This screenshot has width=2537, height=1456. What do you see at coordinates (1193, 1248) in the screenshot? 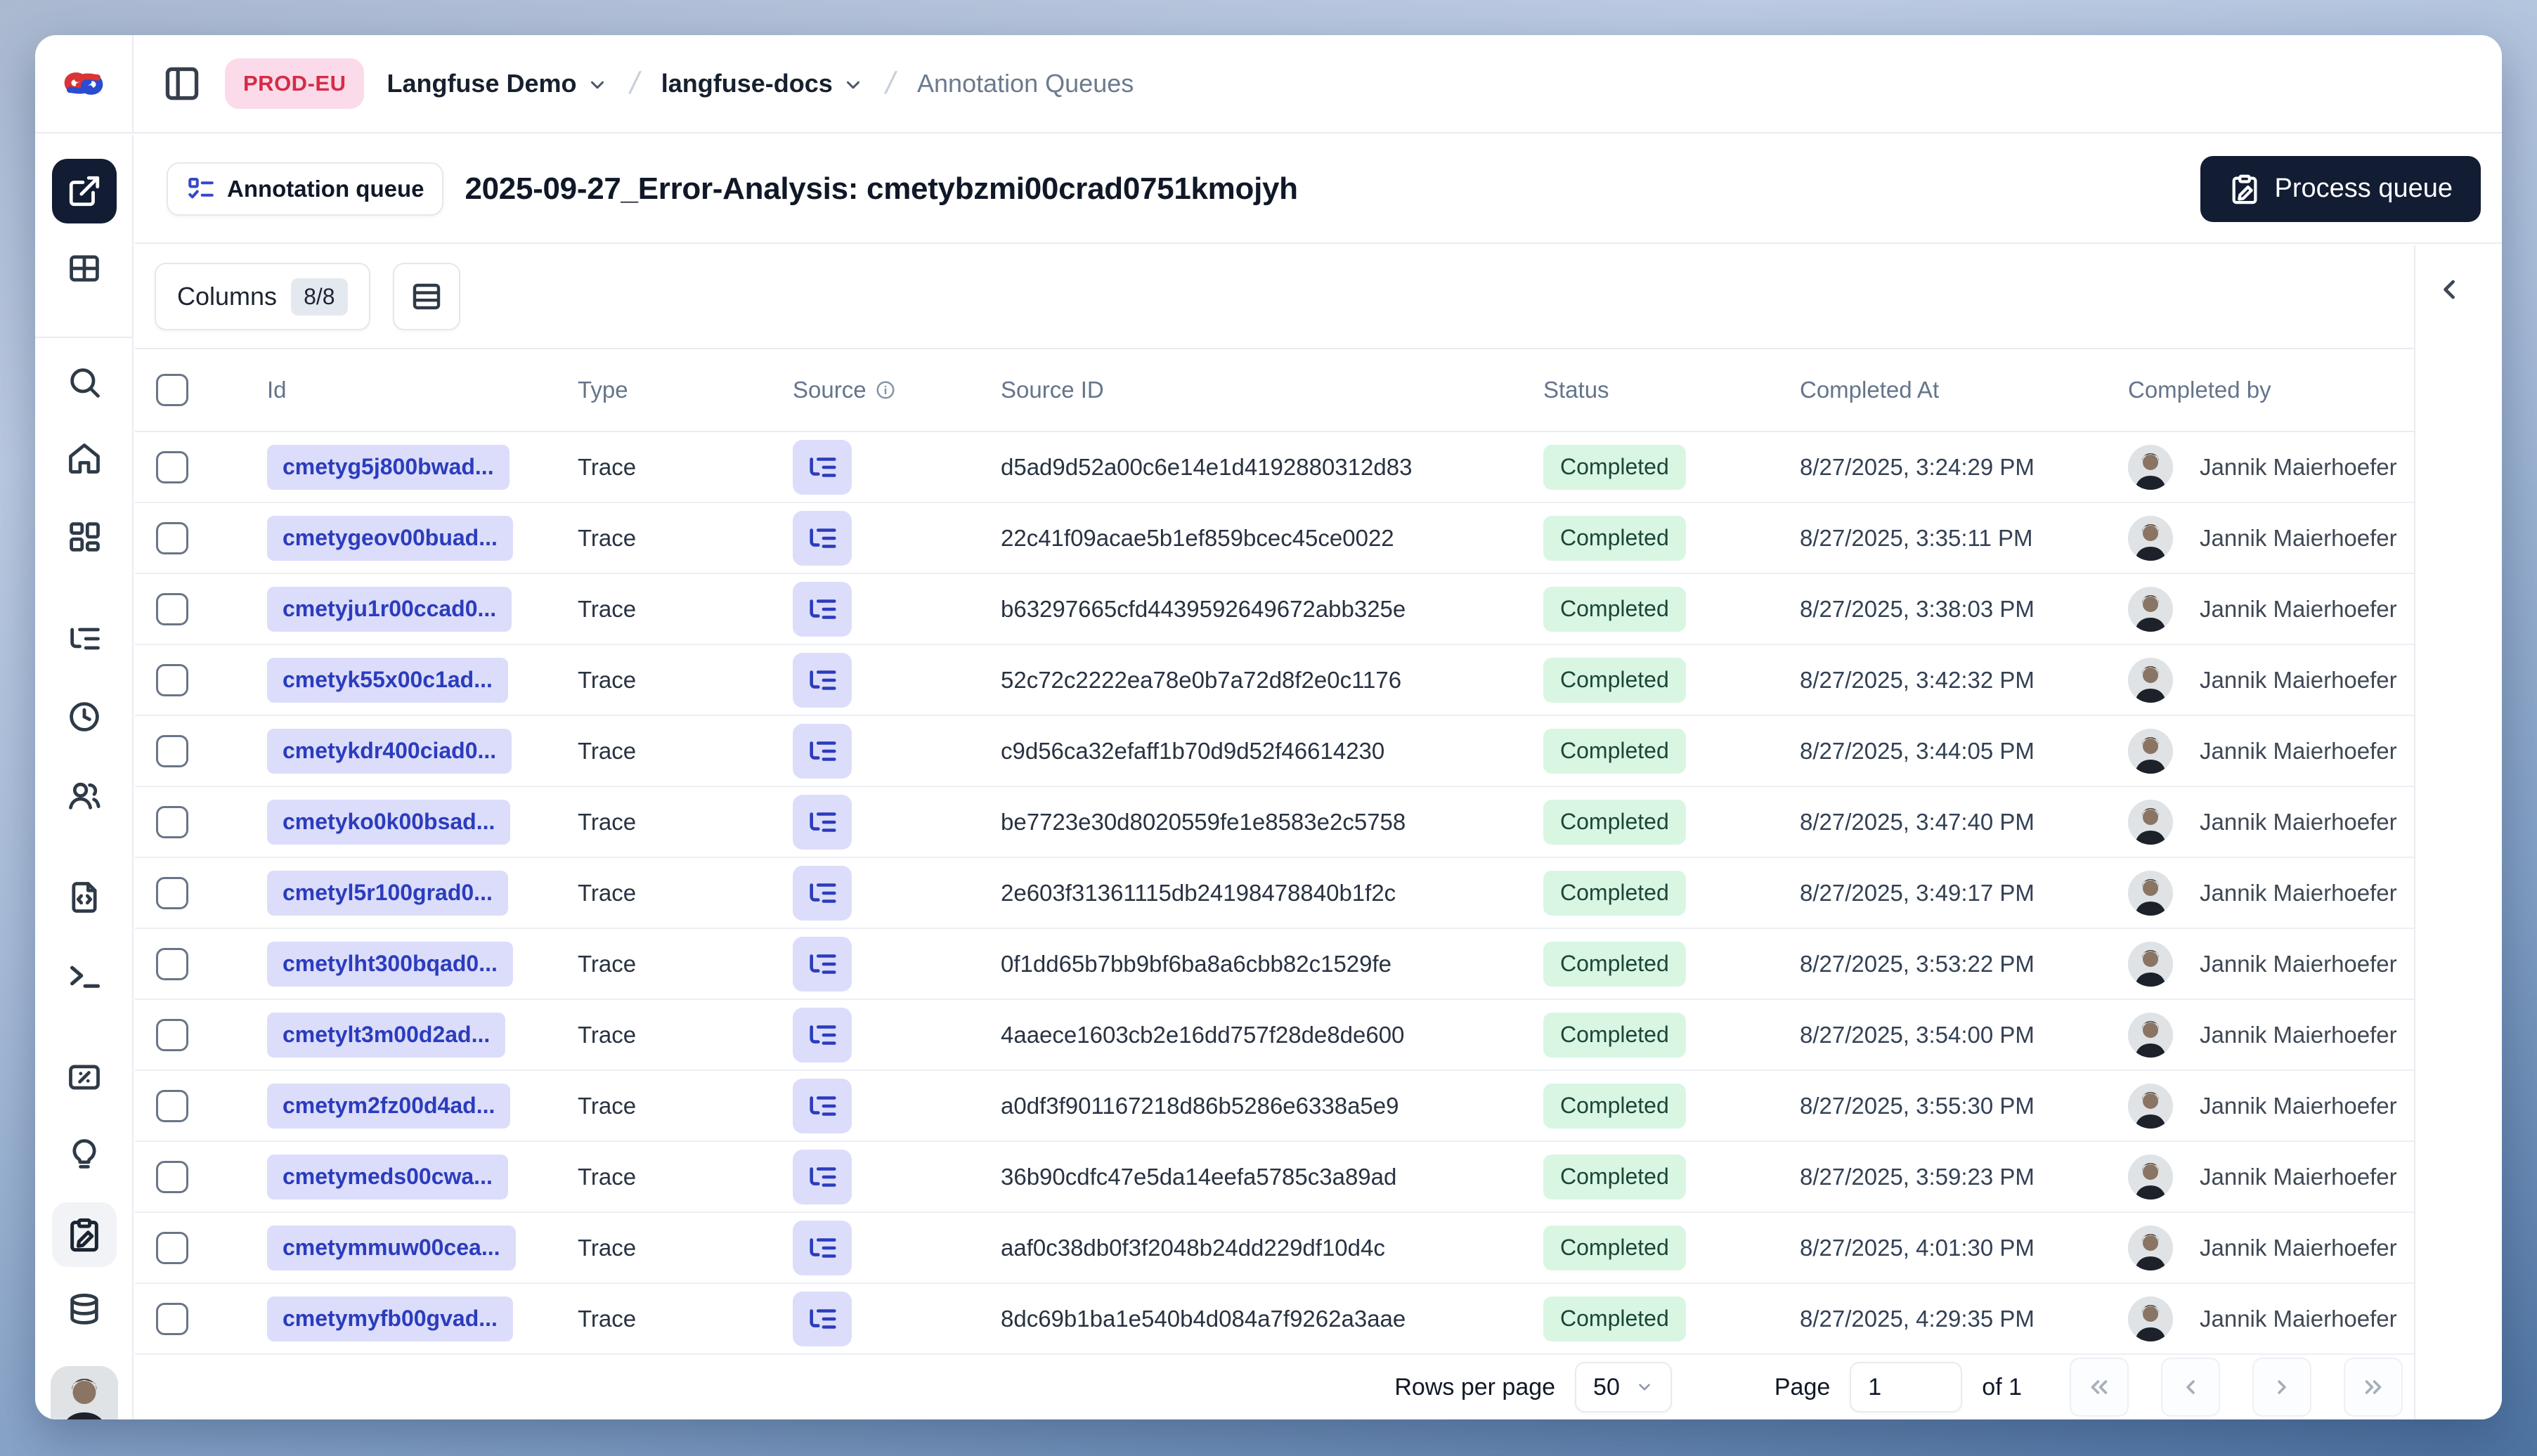
I see `source-id: aaf0c38db0f3f2048b24dd229df10d4c` at bounding box center [1193, 1248].